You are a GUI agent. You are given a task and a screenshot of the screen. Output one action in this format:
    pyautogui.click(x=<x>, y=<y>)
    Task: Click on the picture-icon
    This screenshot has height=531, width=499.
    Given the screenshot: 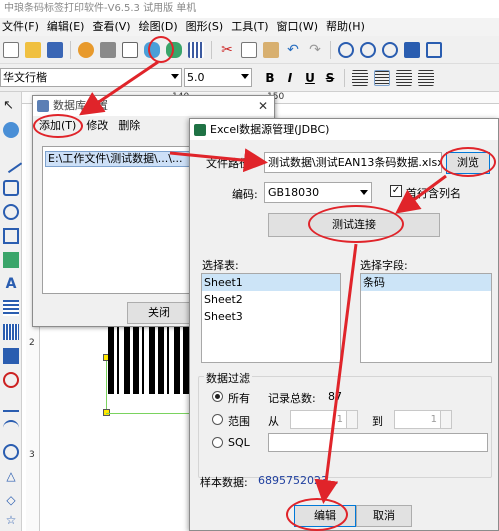 What is the action you would take?
    pyautogui.click(x=11, y=260)
    